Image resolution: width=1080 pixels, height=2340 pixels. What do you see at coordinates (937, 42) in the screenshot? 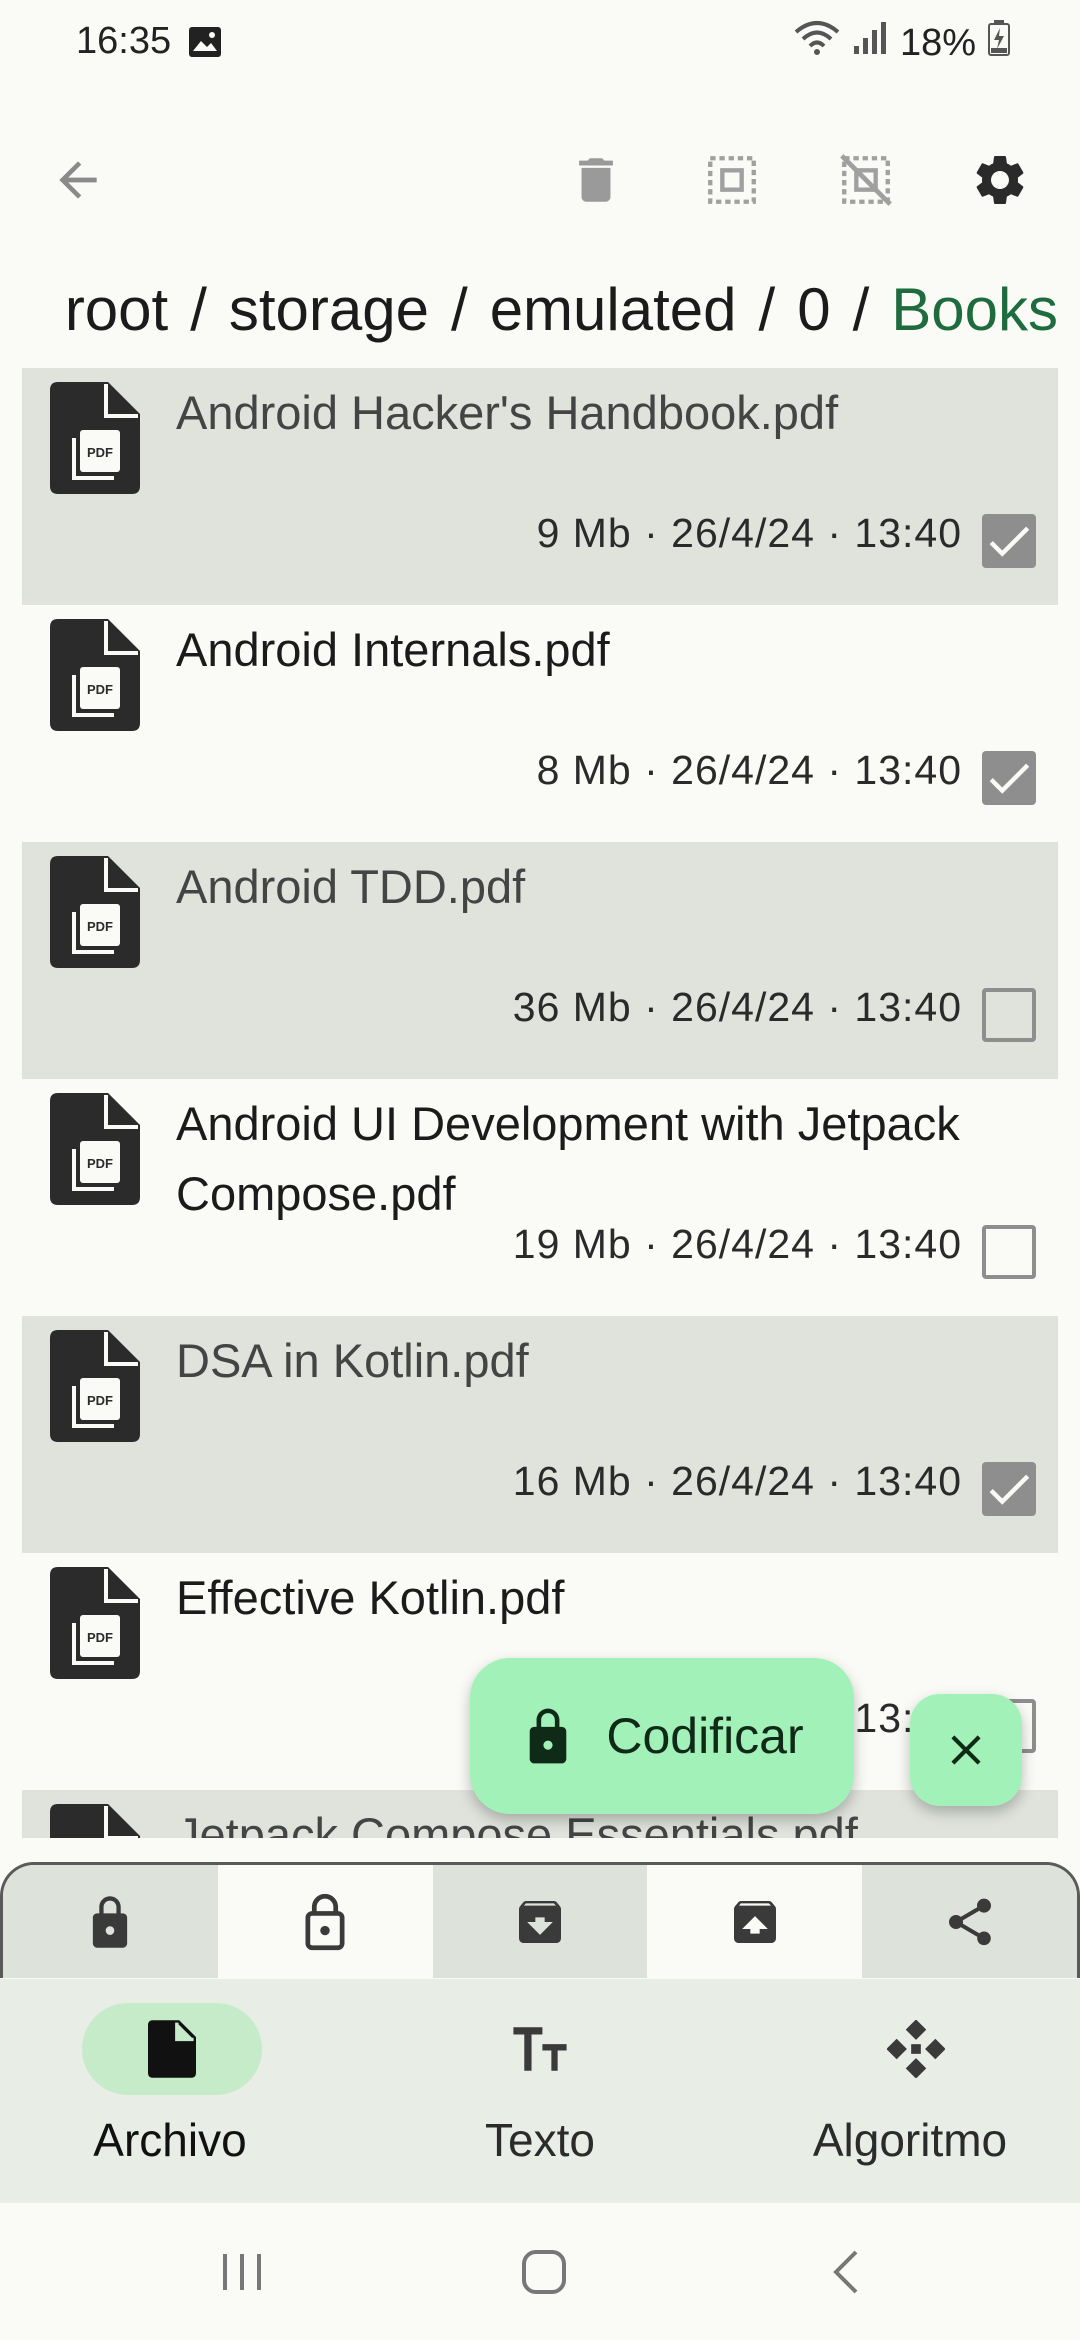
I see `battery-percent: 18%` at bounding box center [937, 42].